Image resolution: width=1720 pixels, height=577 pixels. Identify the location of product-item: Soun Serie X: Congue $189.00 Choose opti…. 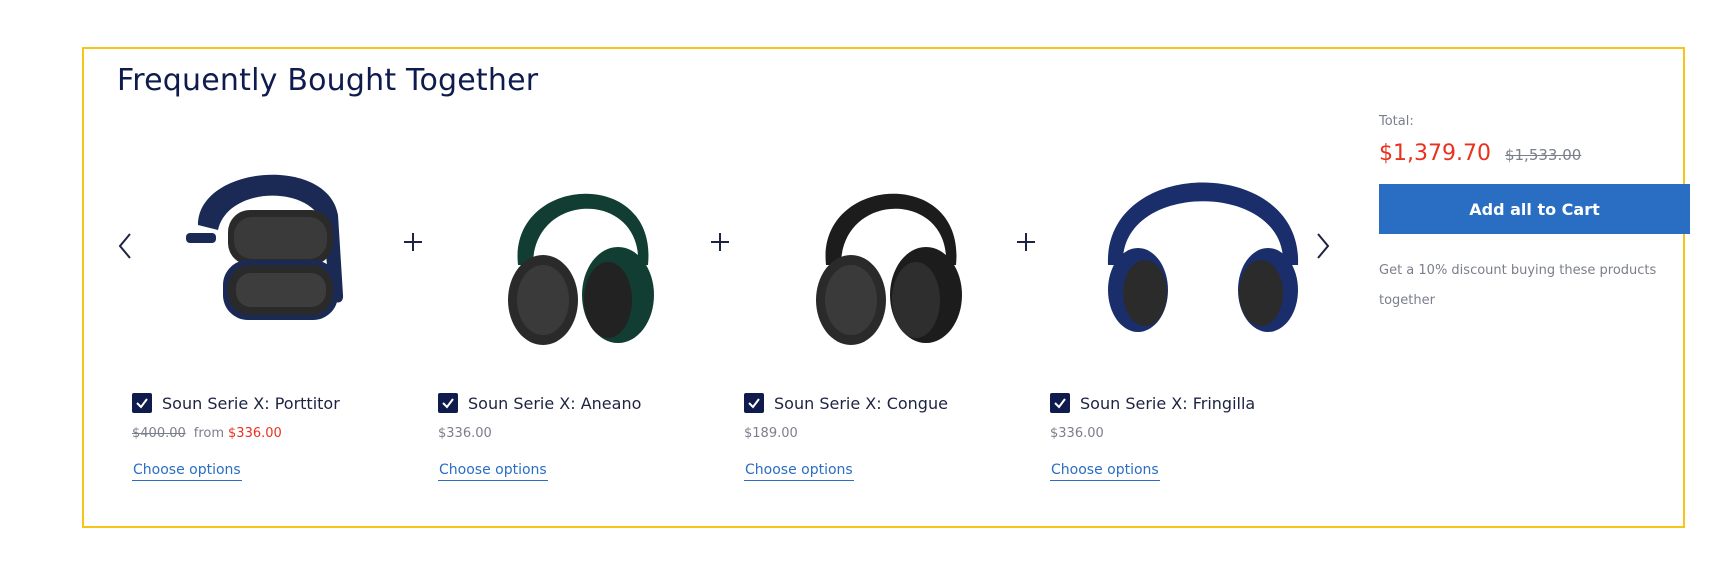
(879, 435).